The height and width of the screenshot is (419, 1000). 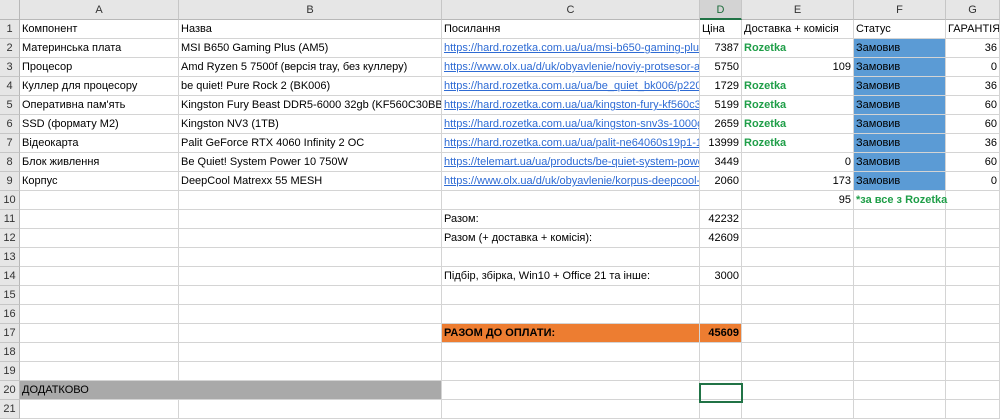 What do you see at coordinates (99, 162) in the screenshot?
I see `cell-component: Блок живлення` at bounding box center [99, 162].